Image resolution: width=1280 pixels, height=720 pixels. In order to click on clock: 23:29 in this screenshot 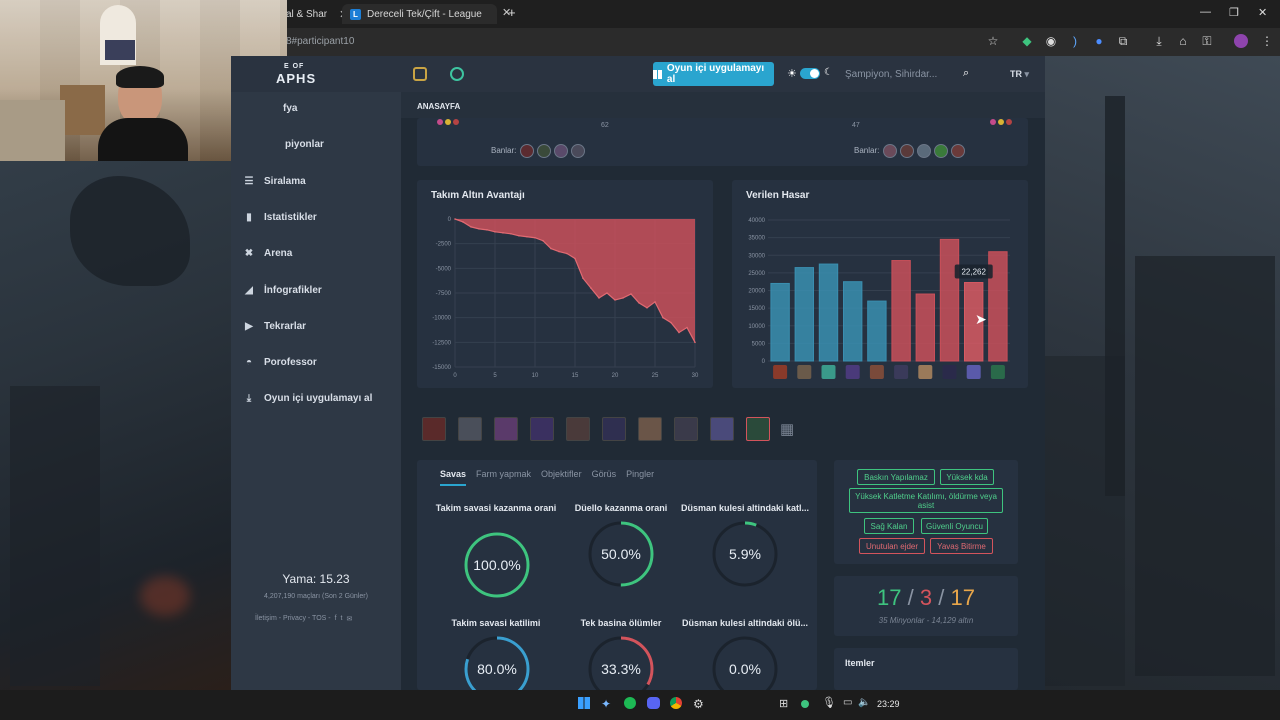, I will do `click(888, 704)`.